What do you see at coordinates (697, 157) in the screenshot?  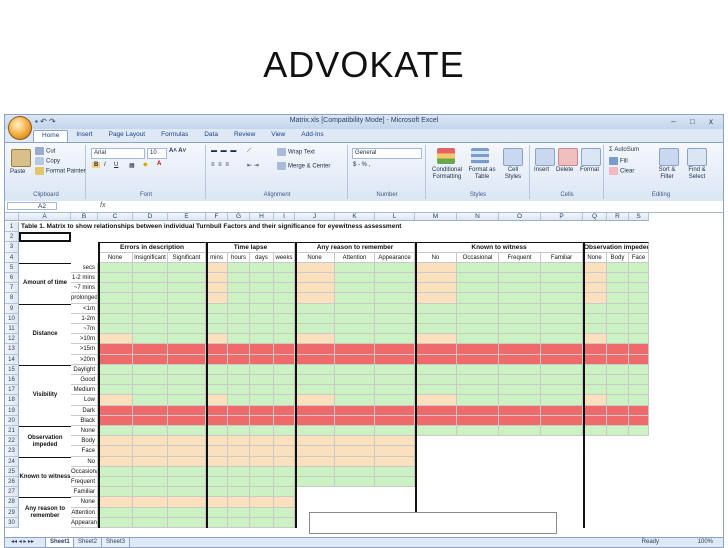 I see `binoculars-icon` at bounding box center [697, 157].